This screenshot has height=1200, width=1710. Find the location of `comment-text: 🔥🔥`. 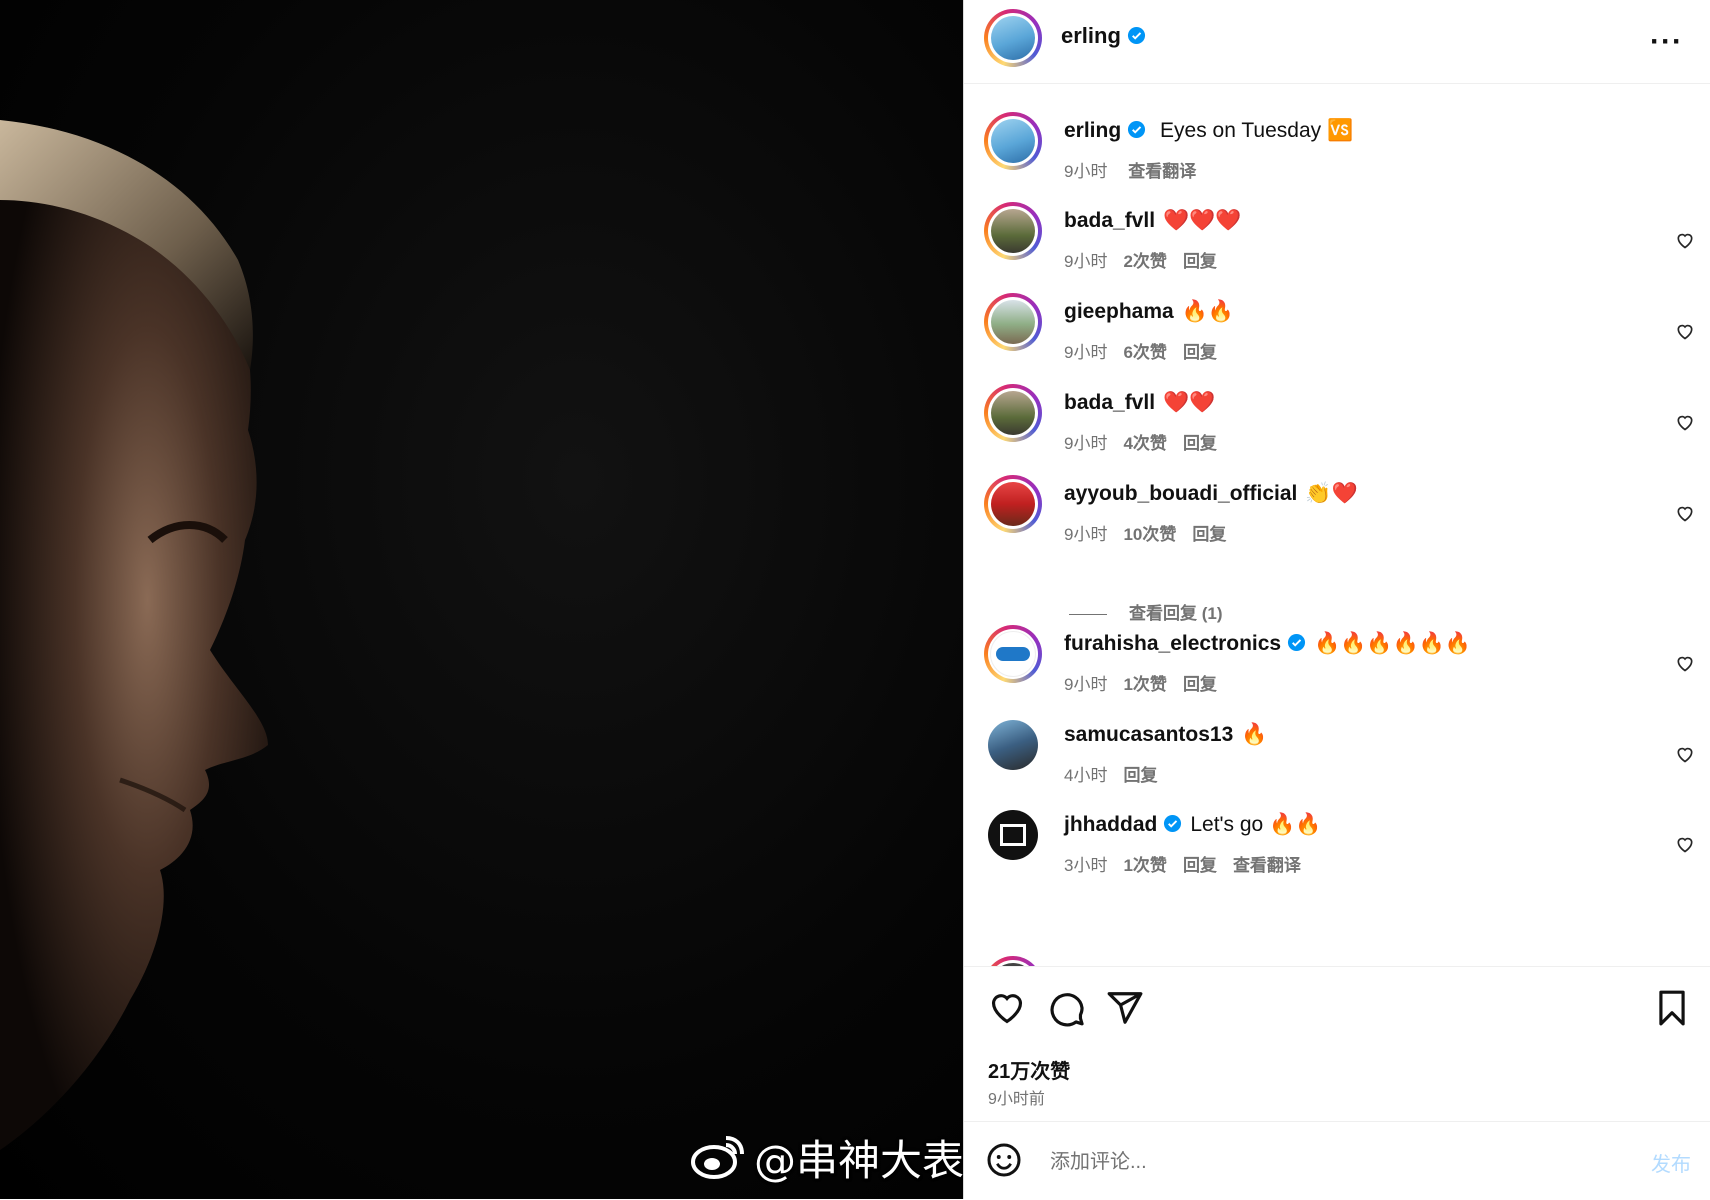

comment-text: 🔥🔥 is located at coordinates (1208, 311).